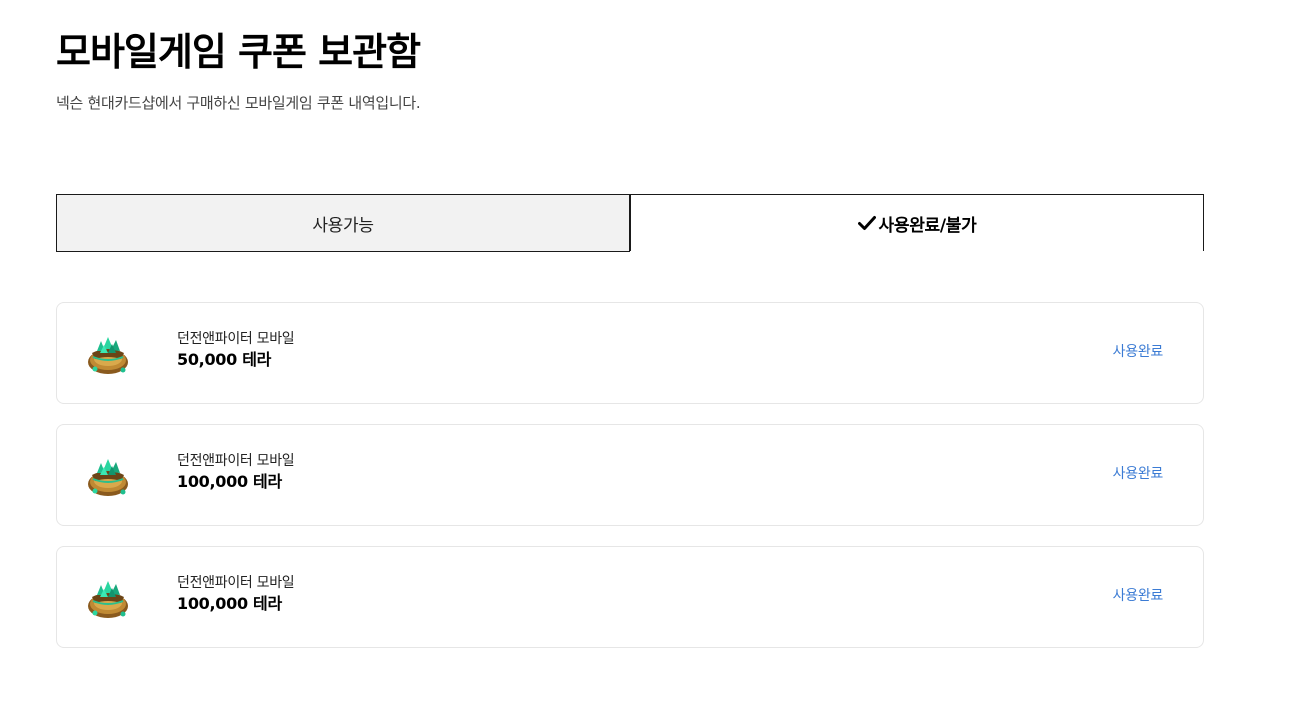 Image resolution: width=1309 pixels, height=719 pixels. Describe the element at coordinates (343, 225) in the screenshot. I see `tab-available-label: 사용가능` at that location.